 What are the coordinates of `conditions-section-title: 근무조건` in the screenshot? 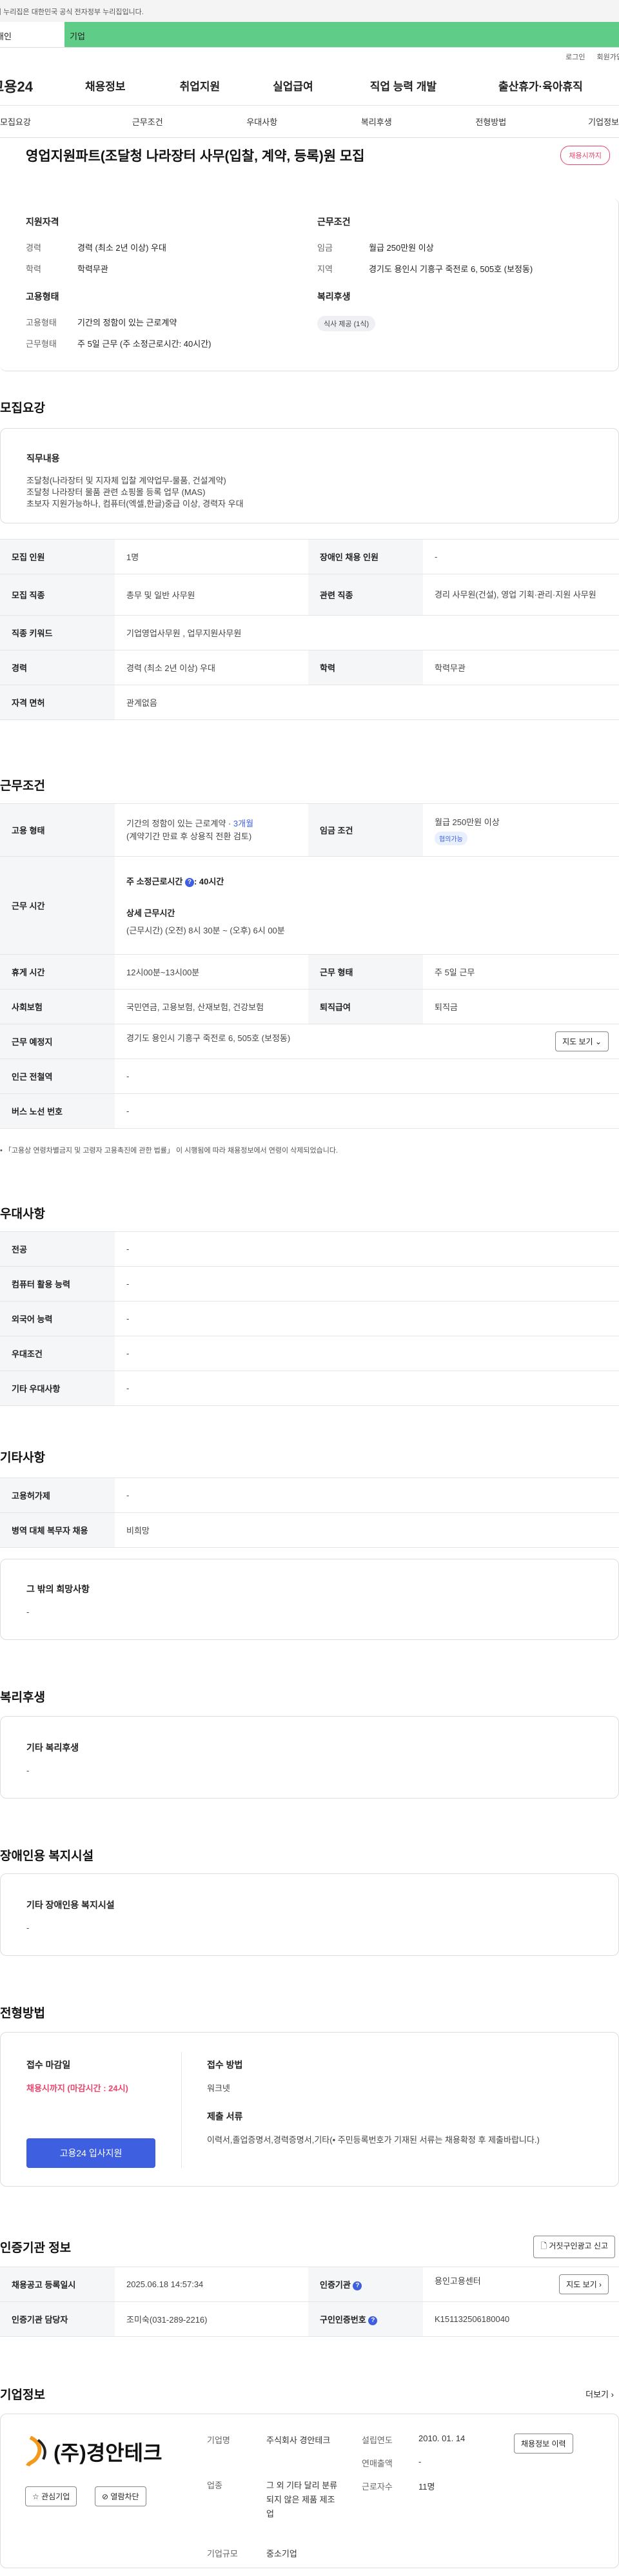 It's located at (22, 786).